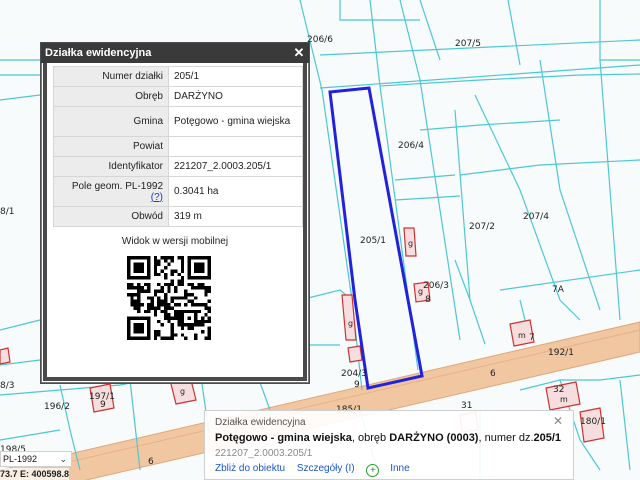 The height and width of the screenshot is (480, 640). What do you see at coordinates (536, 217) in the screenshot?
I see `parcel-label: 207/4` at bounding box center [536, 217].